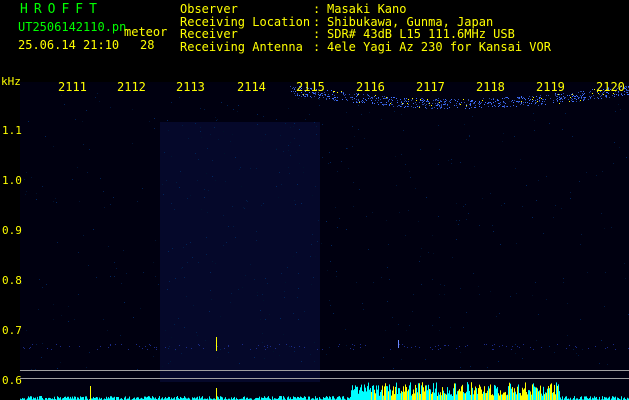 The image size is (629, 400). What do you see at coordinates (12, 130) in the screenshot?
I see `freq-tick-label: 1.1` at bounding box center [12, 130].